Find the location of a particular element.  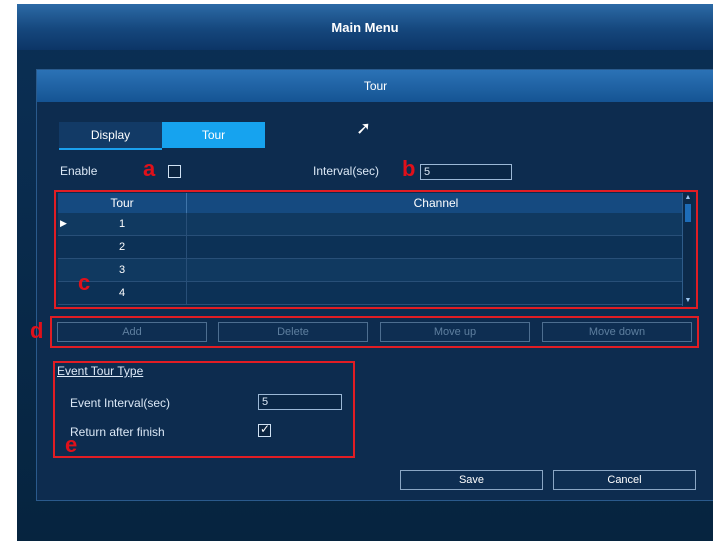

marker-a: a is located at coordinates (149, 168).